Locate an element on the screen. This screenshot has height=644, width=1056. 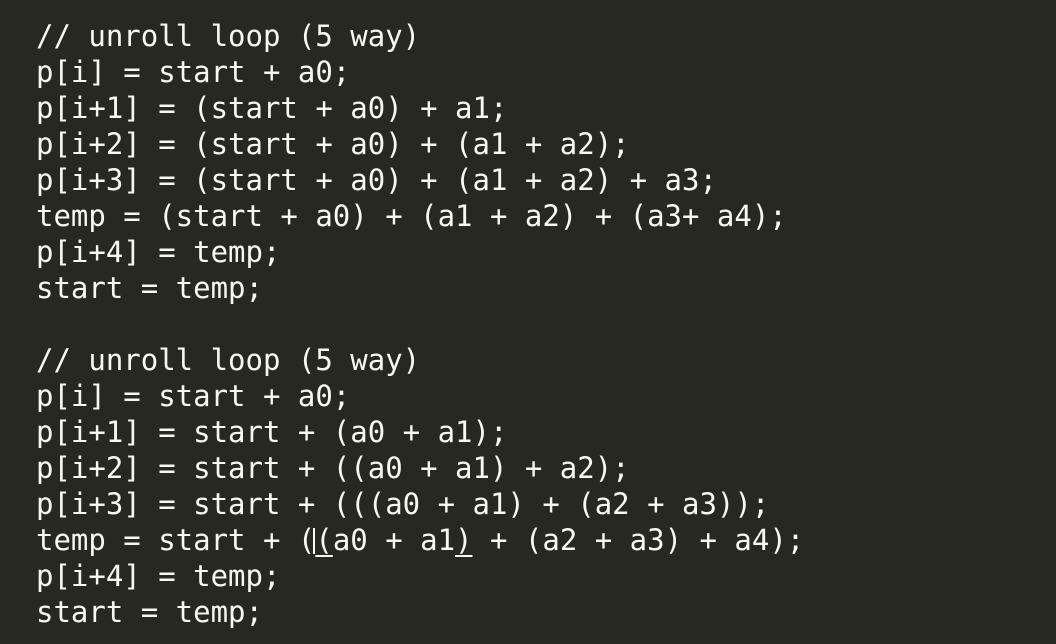
code-line: p[i+3] = (start + a0) + (a1 + a2) + a3; is located at coordinates (546, 180).